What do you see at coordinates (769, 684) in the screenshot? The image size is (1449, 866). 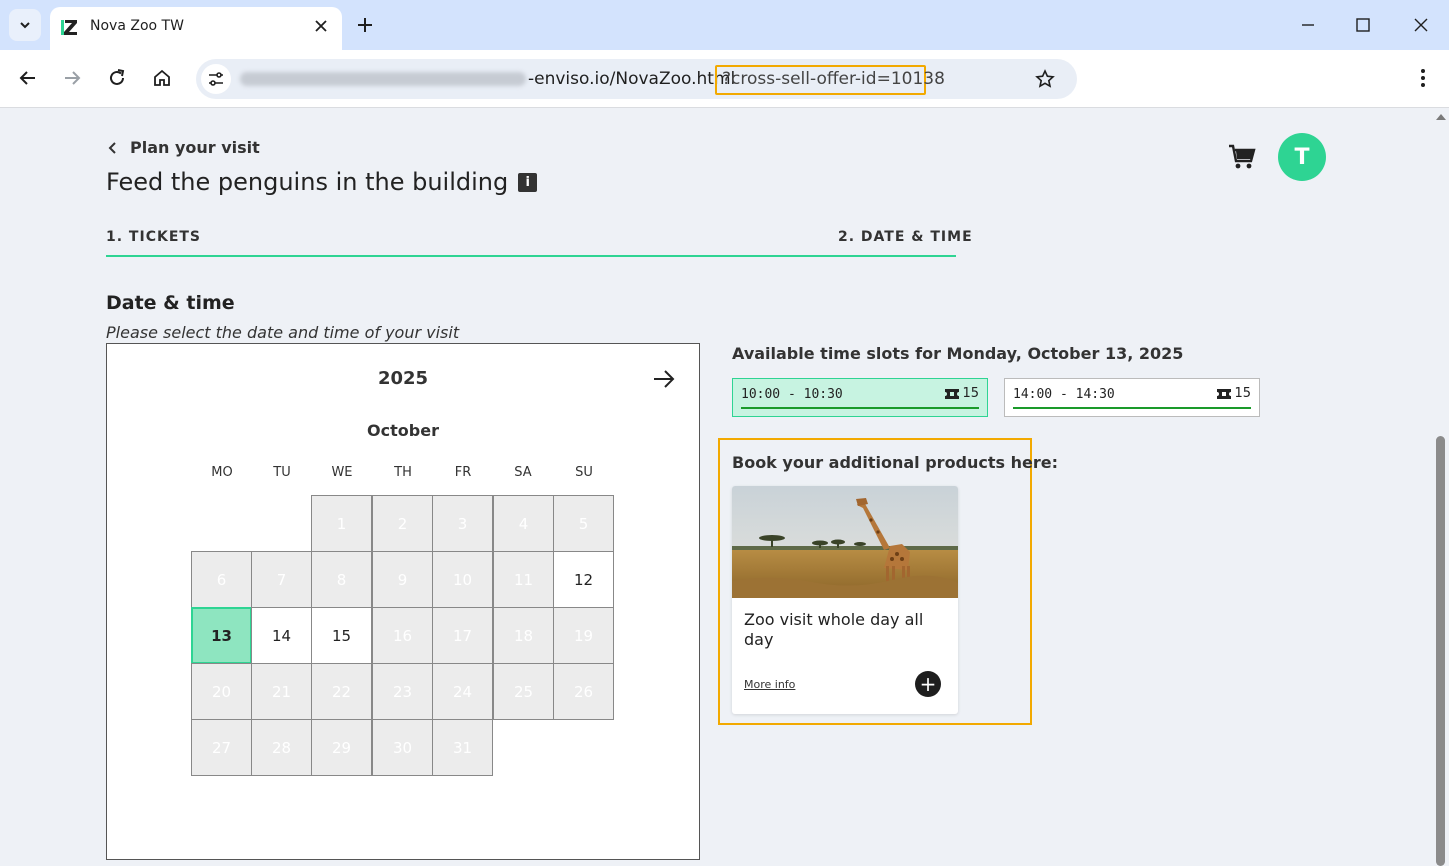 I see `more-info-link: More info` at bounding box center [769, 684].